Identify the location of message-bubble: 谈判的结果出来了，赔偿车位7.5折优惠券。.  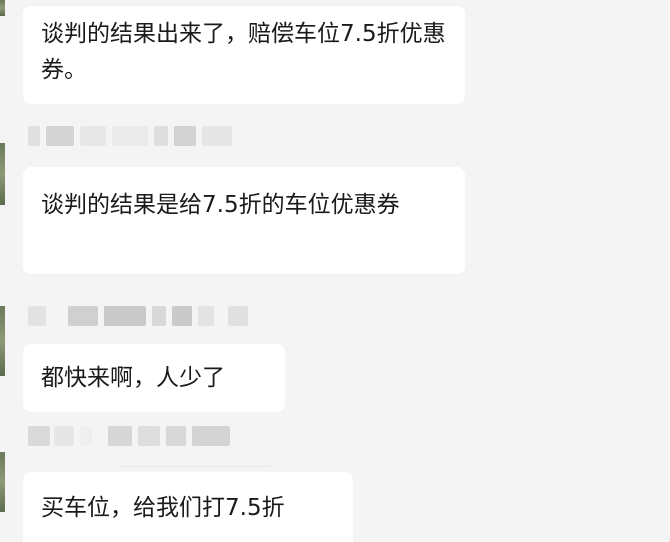
(244, 55).